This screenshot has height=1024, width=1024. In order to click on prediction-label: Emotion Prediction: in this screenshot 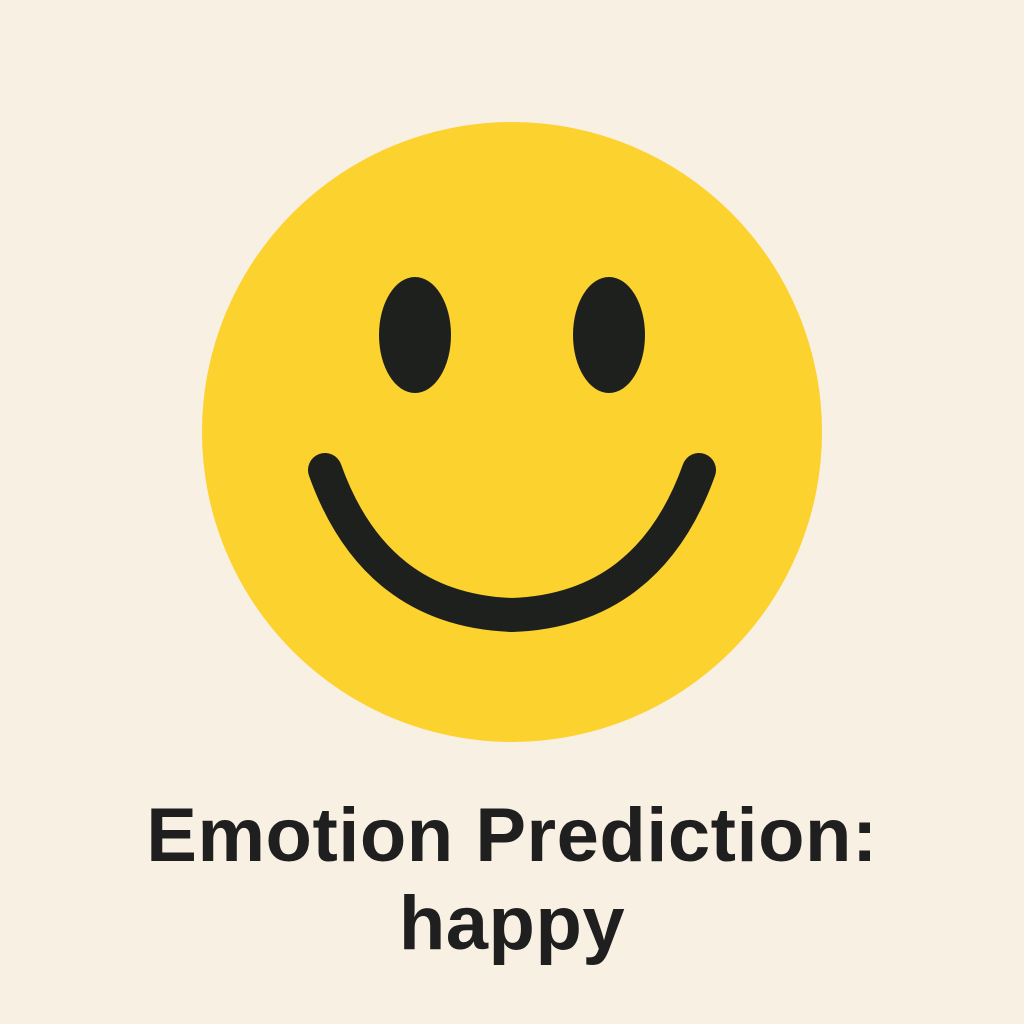, I will do `click(512, 835)`.